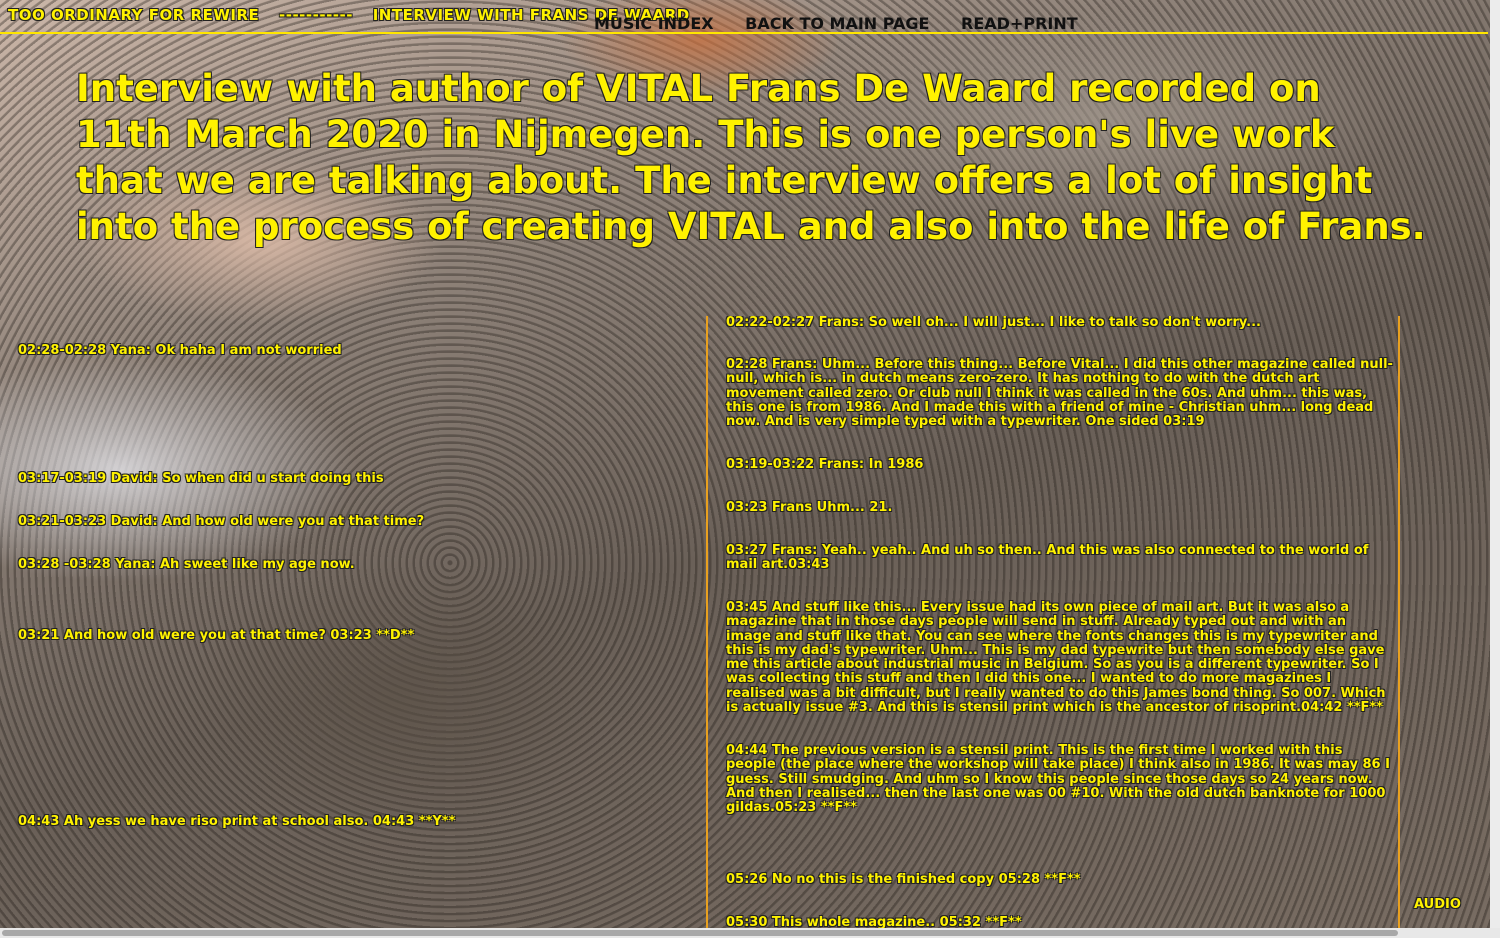  What do you see at coordinates (825, 464) in the screenshot?
I see `transcript-entry: 03:19-03:22 Frans: In 1986` at bounding box center [825, 464].